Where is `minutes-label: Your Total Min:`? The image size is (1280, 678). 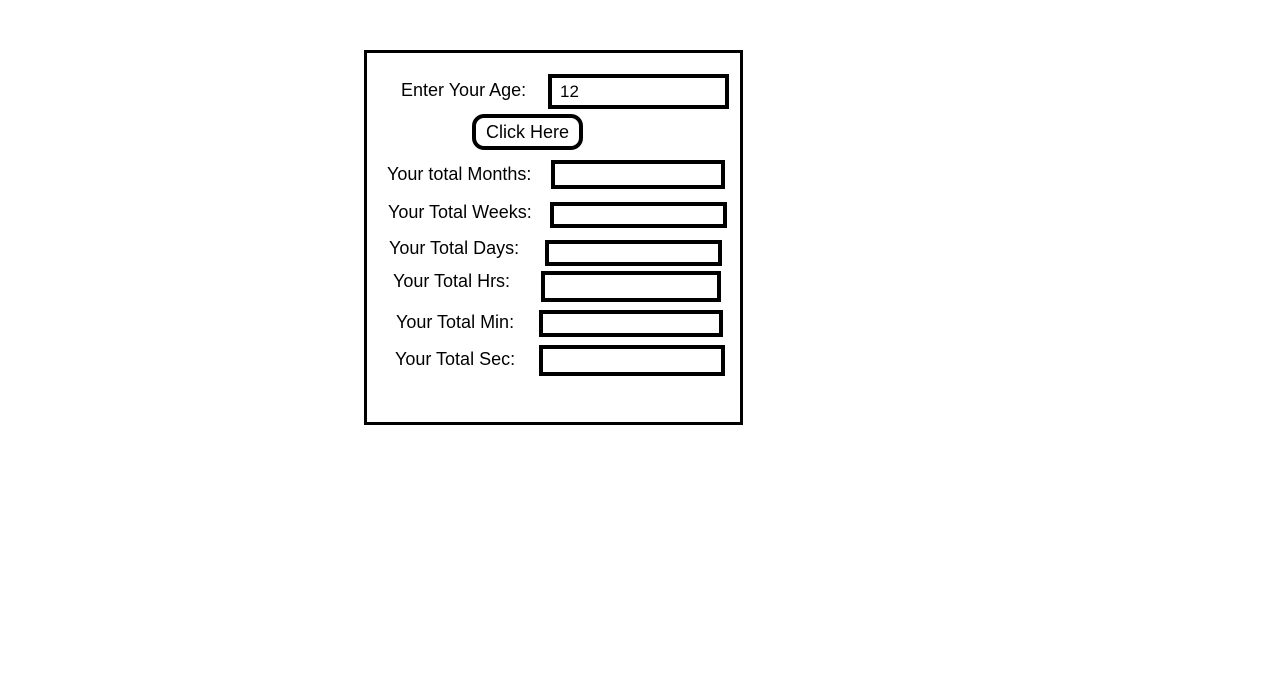 minutes-label: Your Total Min: is located at coordinates (455, 322).